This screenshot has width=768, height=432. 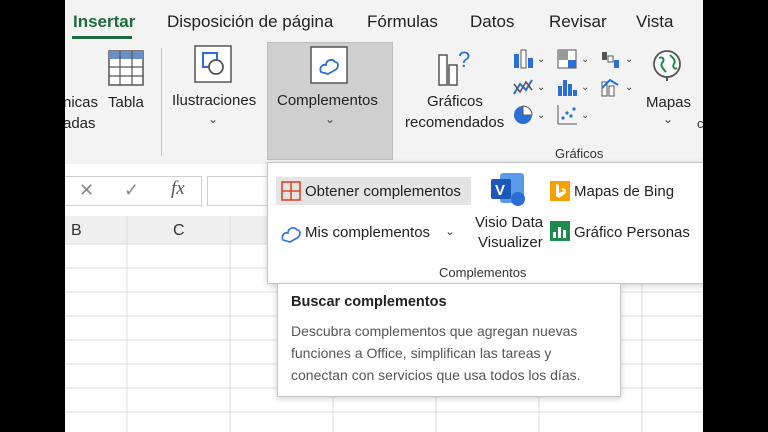 I want to click on pie-chart-icon: ⌄, so click(x=530, y=117).